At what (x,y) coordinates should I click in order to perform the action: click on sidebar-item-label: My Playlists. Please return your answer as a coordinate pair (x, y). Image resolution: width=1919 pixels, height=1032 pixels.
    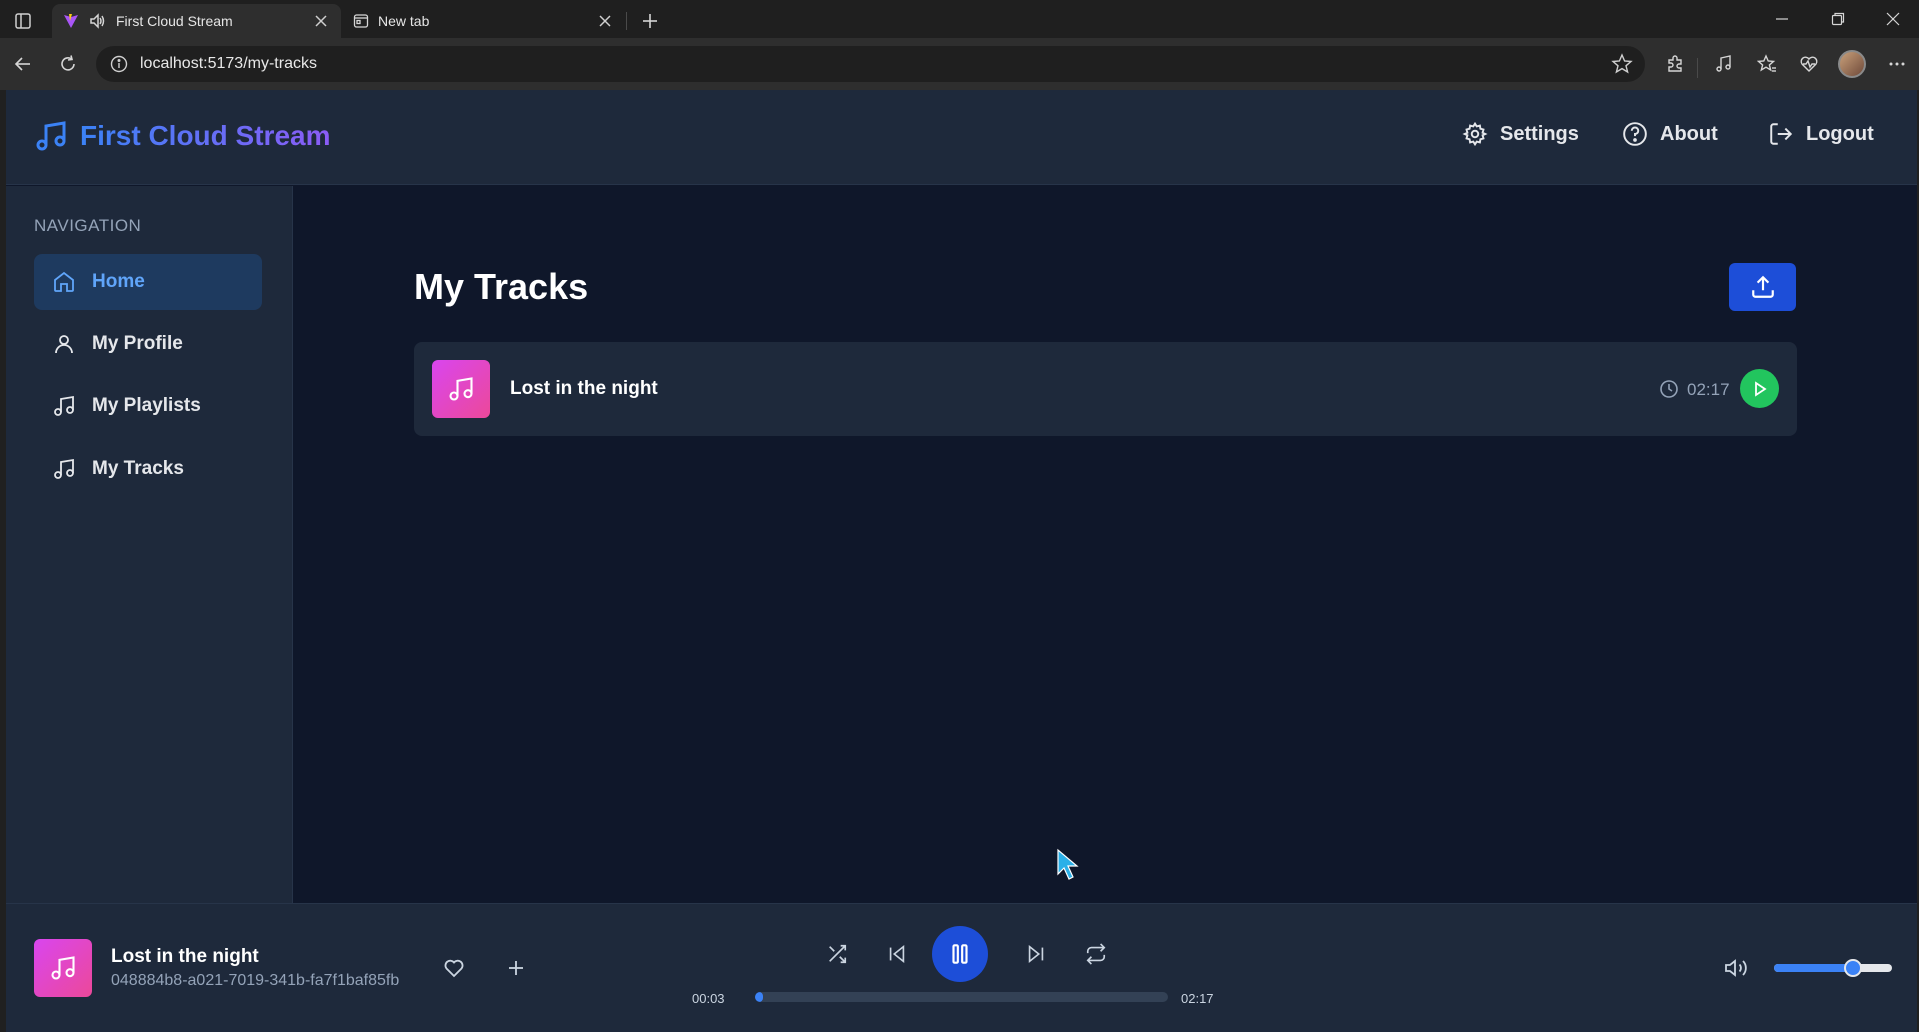
    Looking at the image, I should click on (146, 405).